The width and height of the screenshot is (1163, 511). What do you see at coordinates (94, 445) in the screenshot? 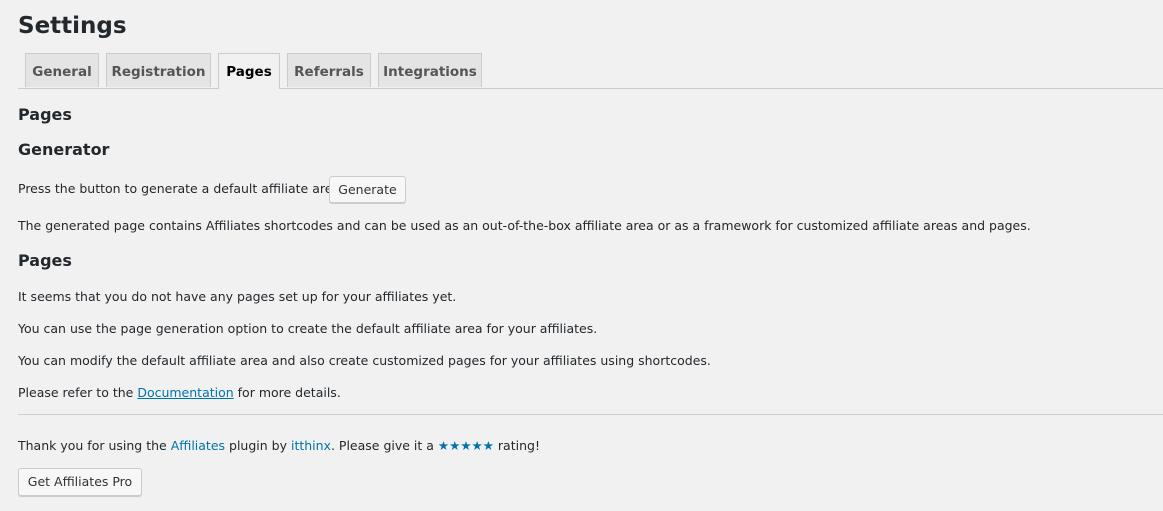
I see `thanks-prefix: Thank you for using the` at bounding box center [94, 445].